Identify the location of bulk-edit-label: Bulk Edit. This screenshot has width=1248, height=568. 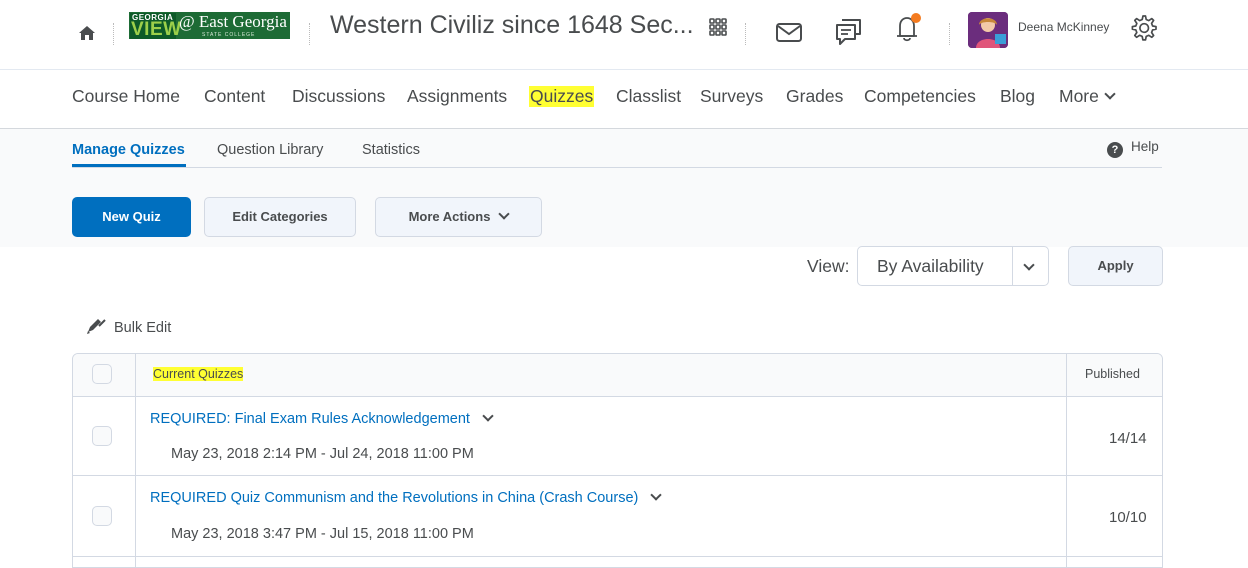
(143, 328).